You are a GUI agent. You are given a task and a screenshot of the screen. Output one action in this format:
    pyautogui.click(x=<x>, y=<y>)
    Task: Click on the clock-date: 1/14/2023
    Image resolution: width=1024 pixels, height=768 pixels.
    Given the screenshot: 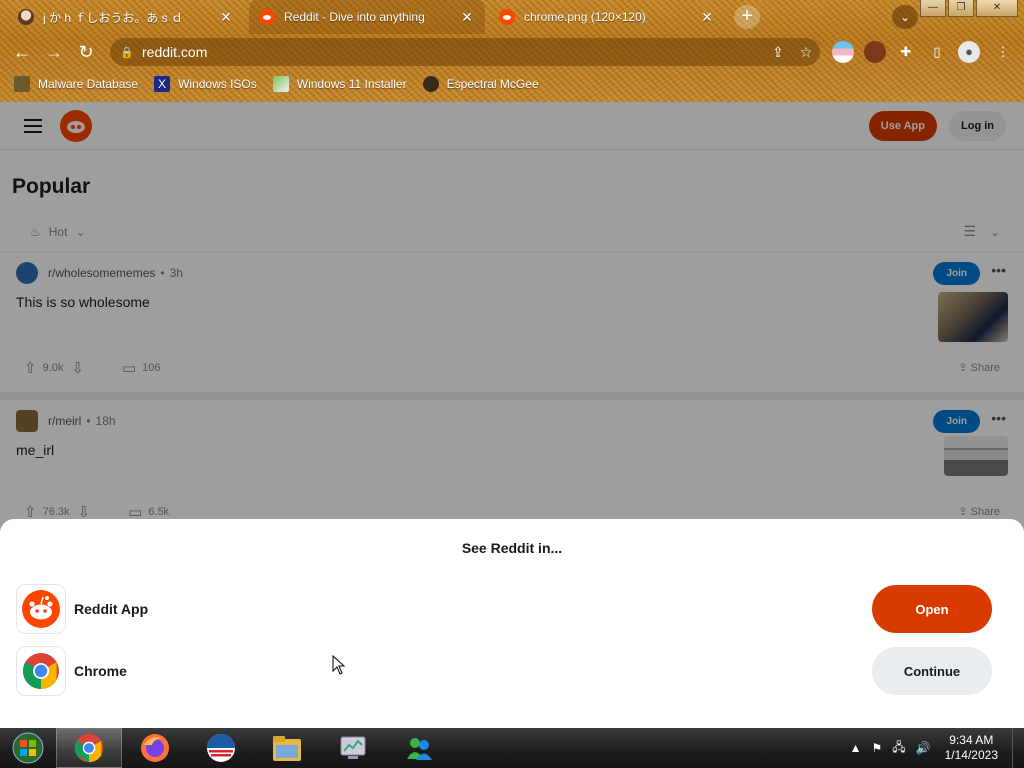 What is the action you would take?
    pyautogui.click(x=971, y=755)
    